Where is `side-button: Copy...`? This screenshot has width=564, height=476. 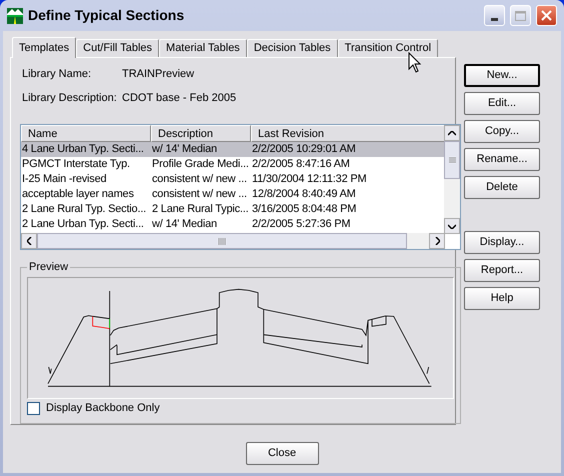 side-button: Copy... is located at coordinates (502, 131).